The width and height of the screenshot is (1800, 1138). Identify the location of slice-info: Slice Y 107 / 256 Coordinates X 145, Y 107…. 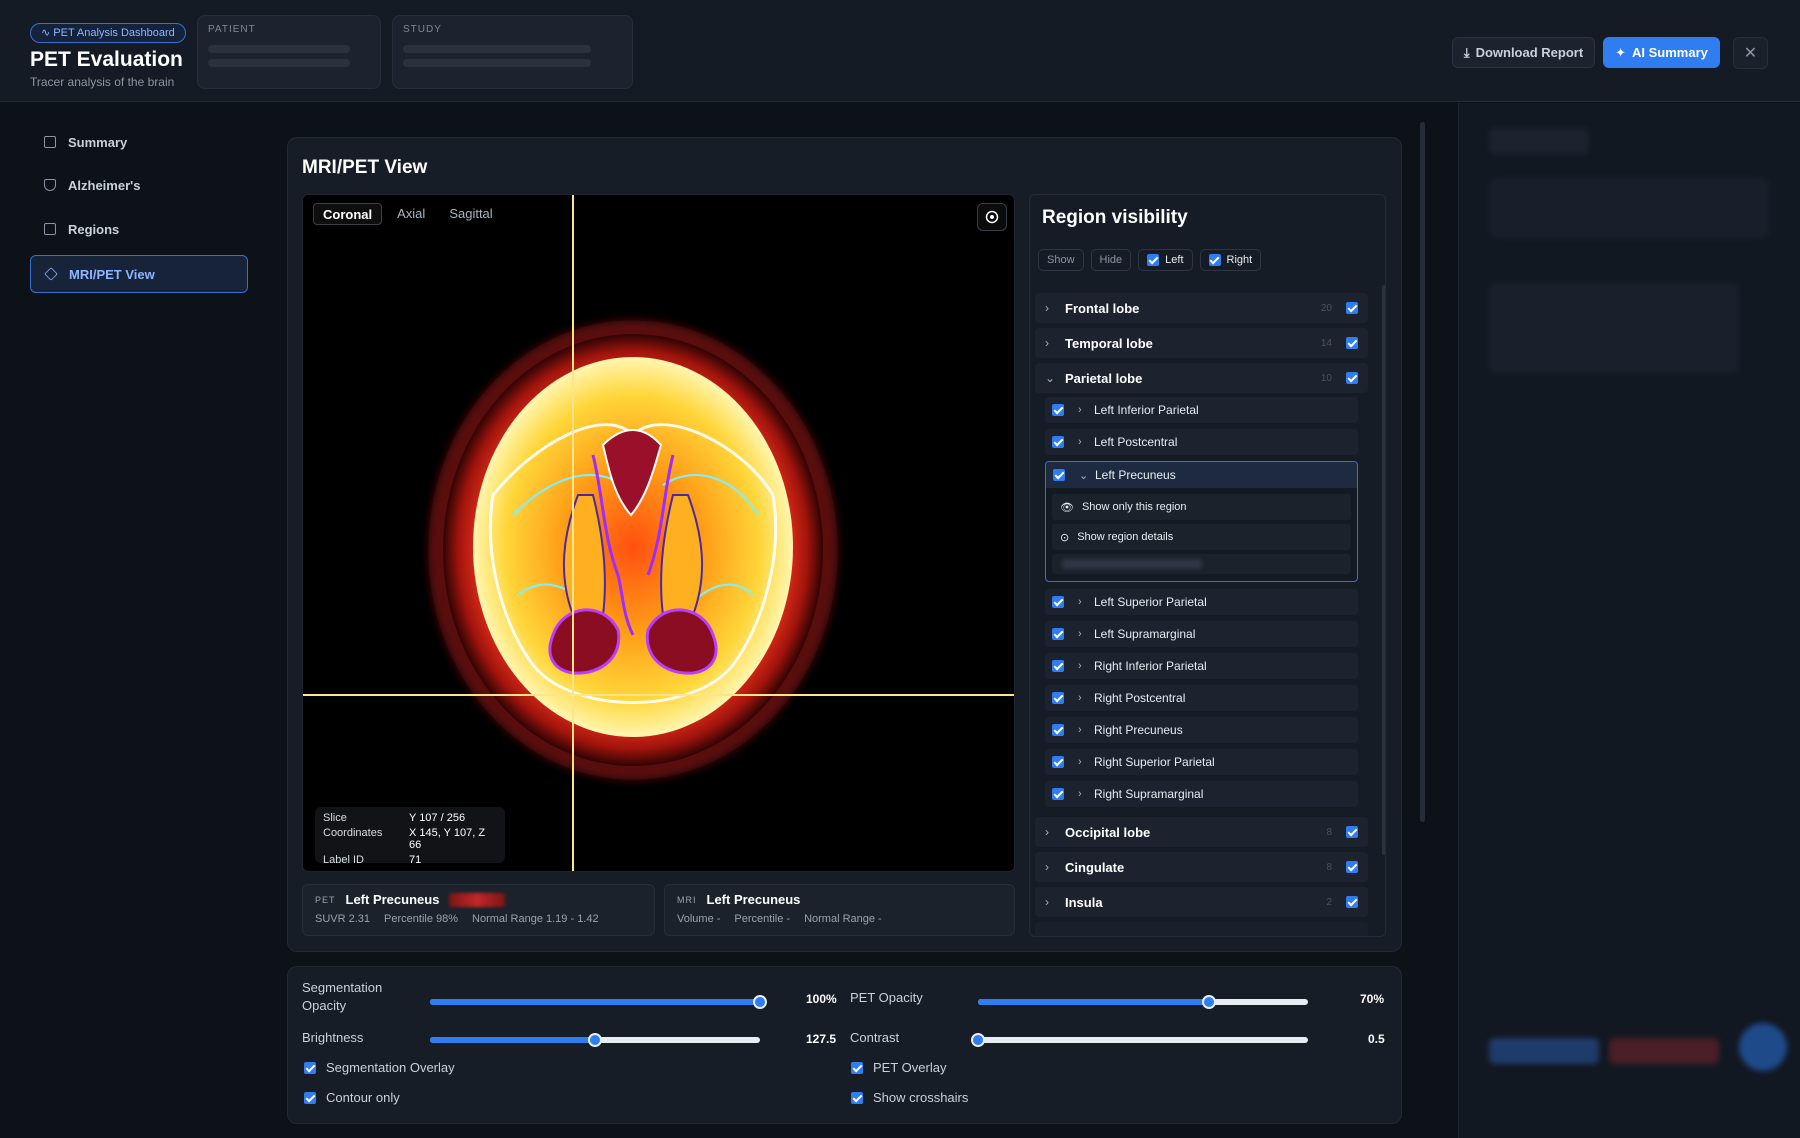
(410, 836).